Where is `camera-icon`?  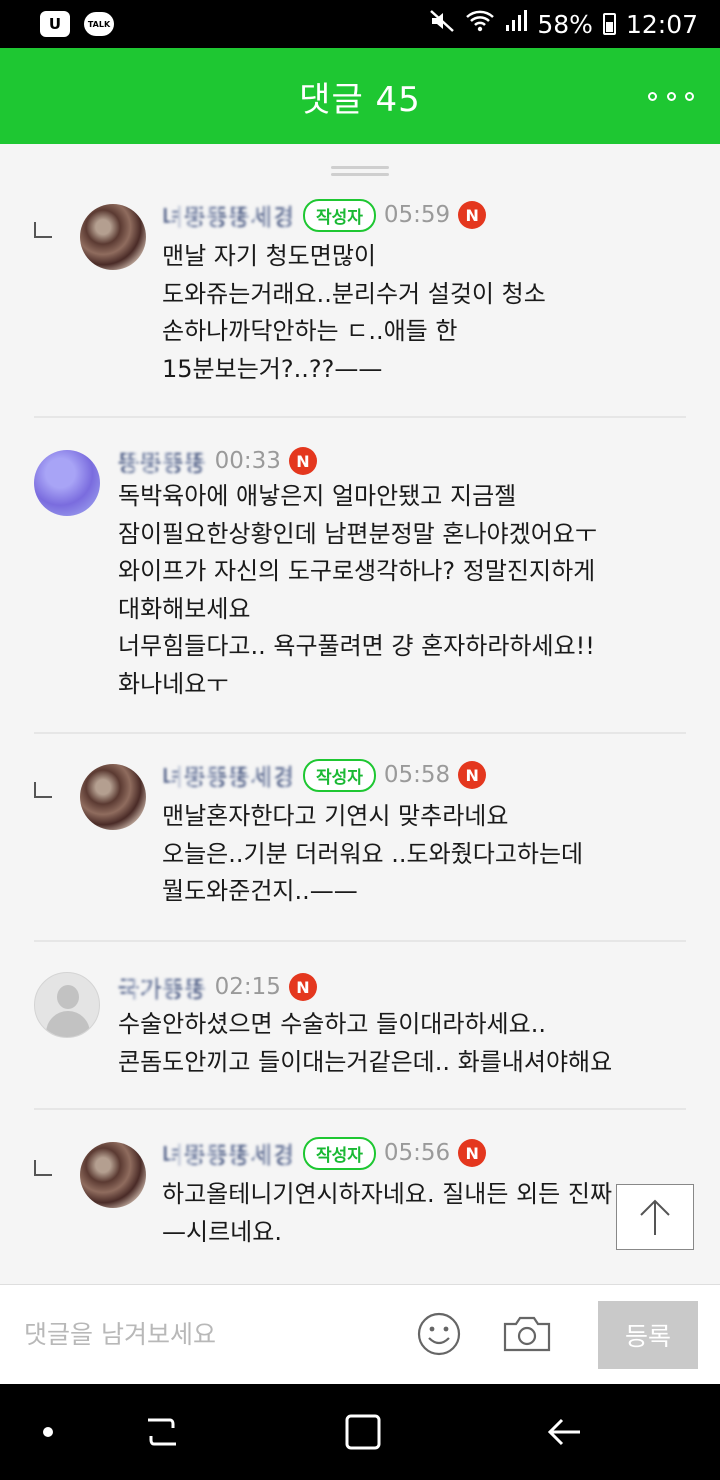
camera-icon is located at coordinates (527, 1334).